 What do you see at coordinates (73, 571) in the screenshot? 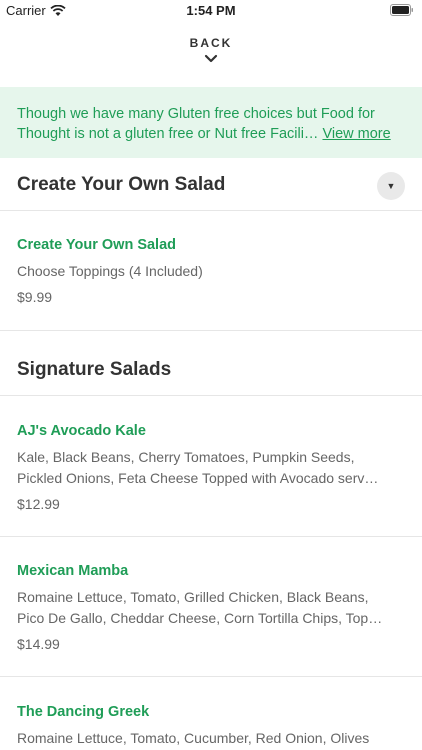
I see `item-name: Mexican Mamba` at bounding box center [73, 571].